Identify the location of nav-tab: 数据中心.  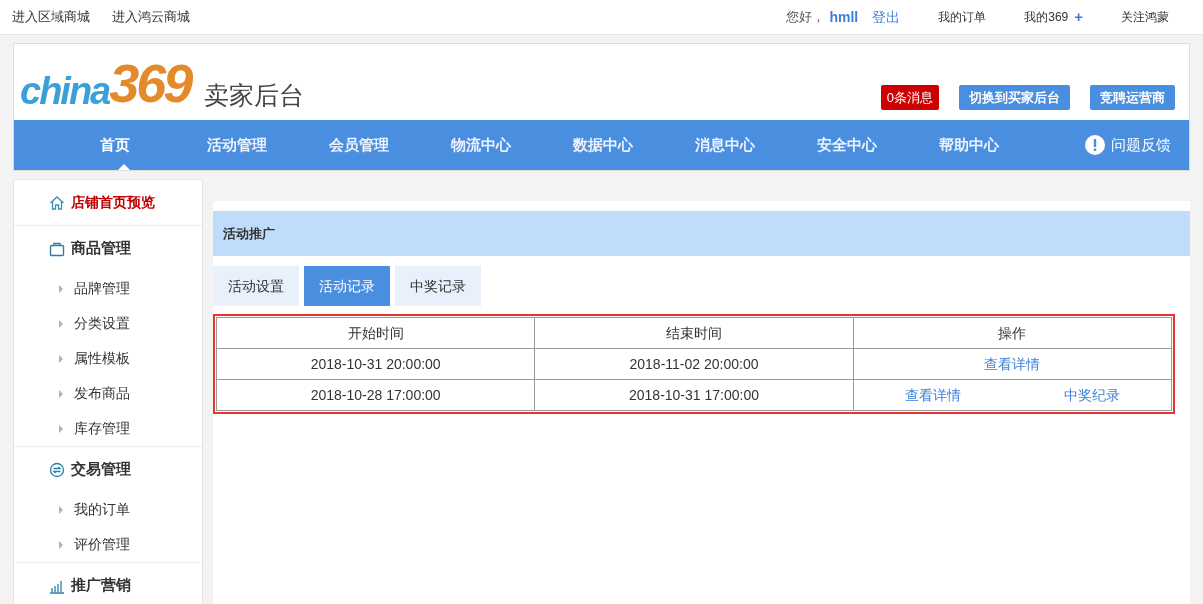
(603, 145).